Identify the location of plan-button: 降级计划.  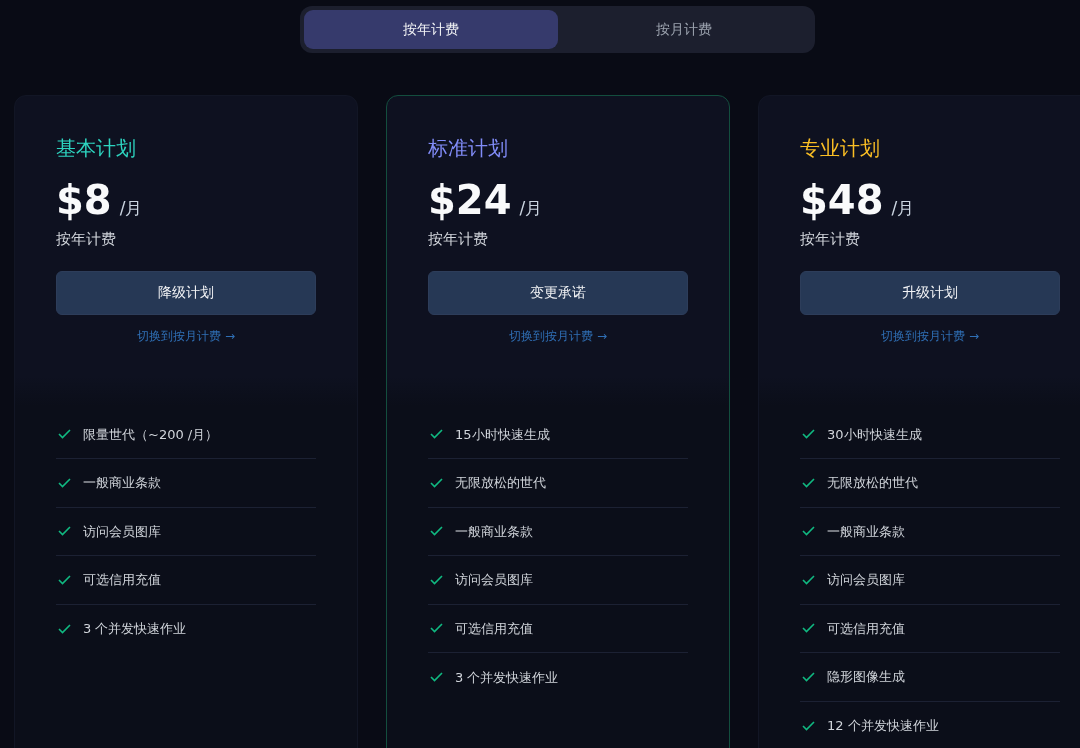
(186, 292).